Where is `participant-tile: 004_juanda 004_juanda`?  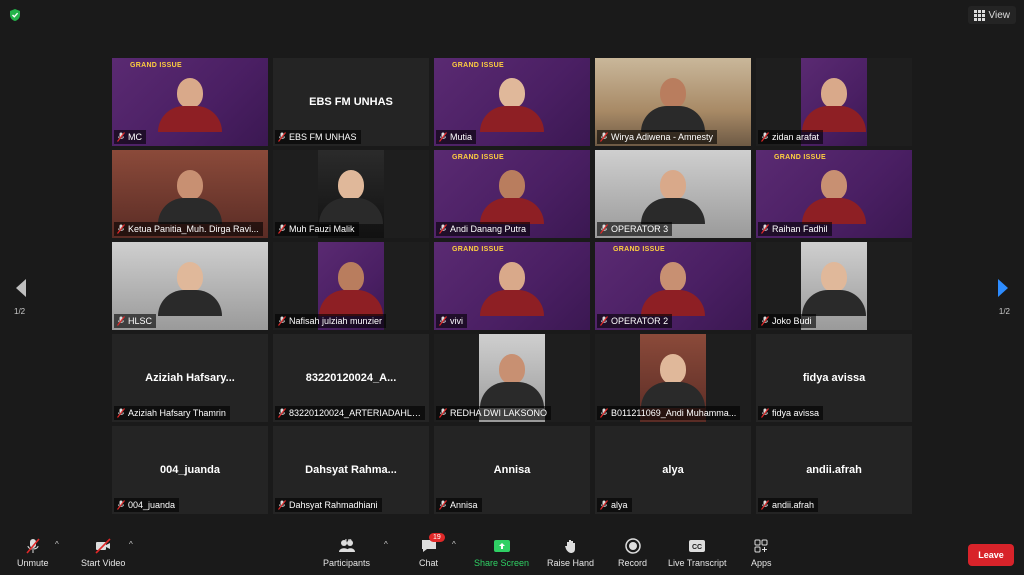
participant-tile: 004_juanda 004_juanda is located at coordinates (190, 470).